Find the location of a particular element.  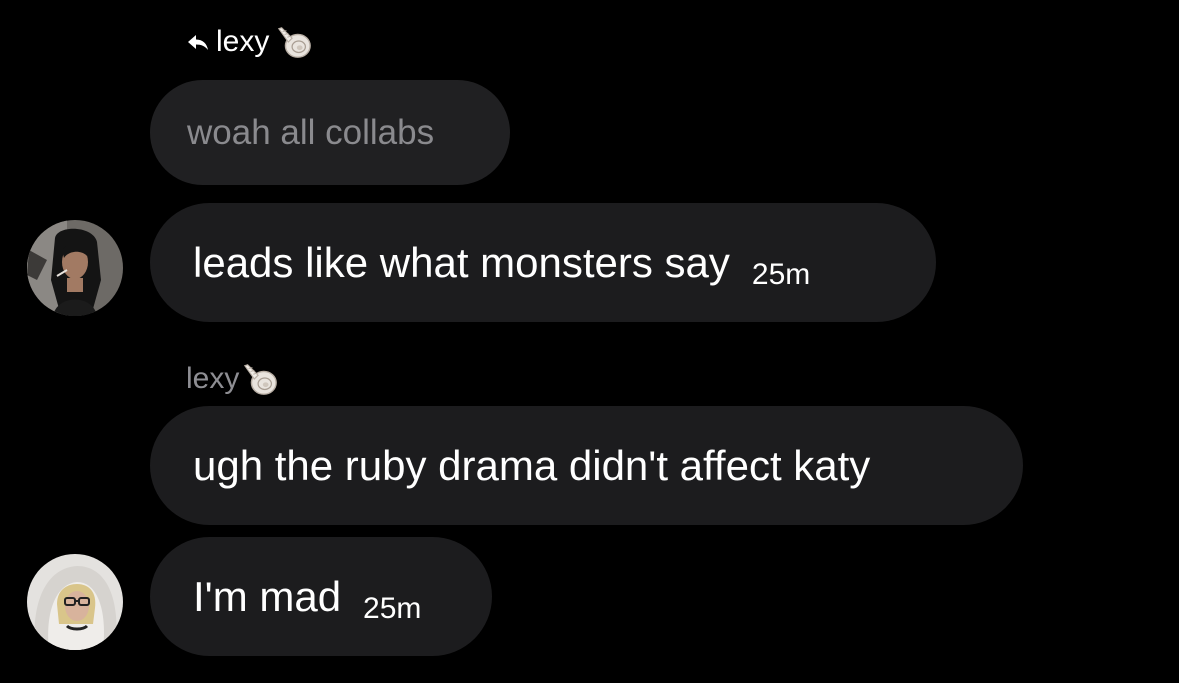

reply-sender-name: lexy is located at coordinates (243, 41).